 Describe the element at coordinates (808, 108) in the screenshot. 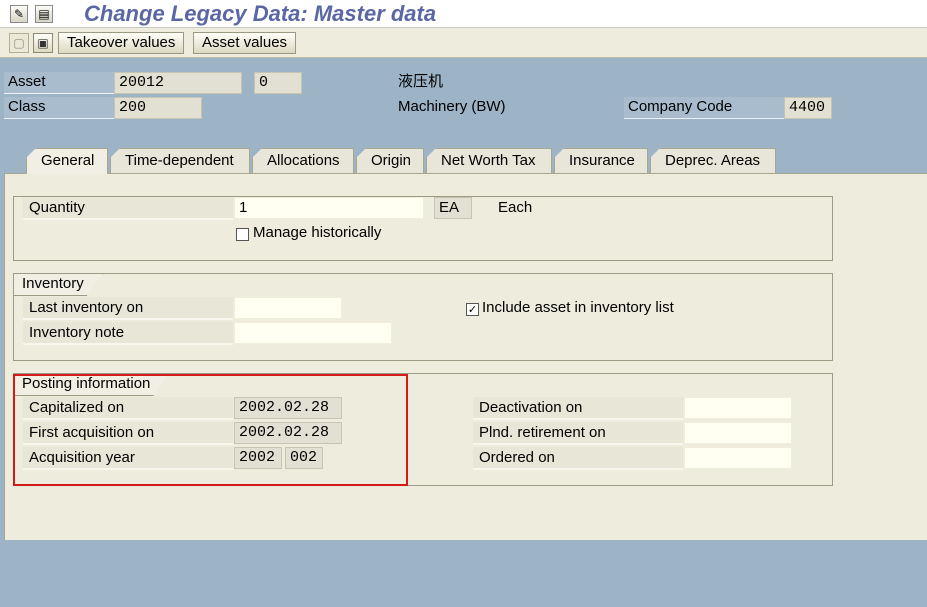

I see `company-code-field: 4400` at that location.